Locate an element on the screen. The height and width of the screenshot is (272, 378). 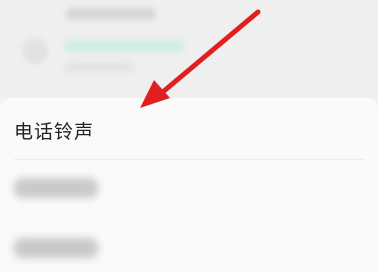
avatar is located at coordinates (35, 51).